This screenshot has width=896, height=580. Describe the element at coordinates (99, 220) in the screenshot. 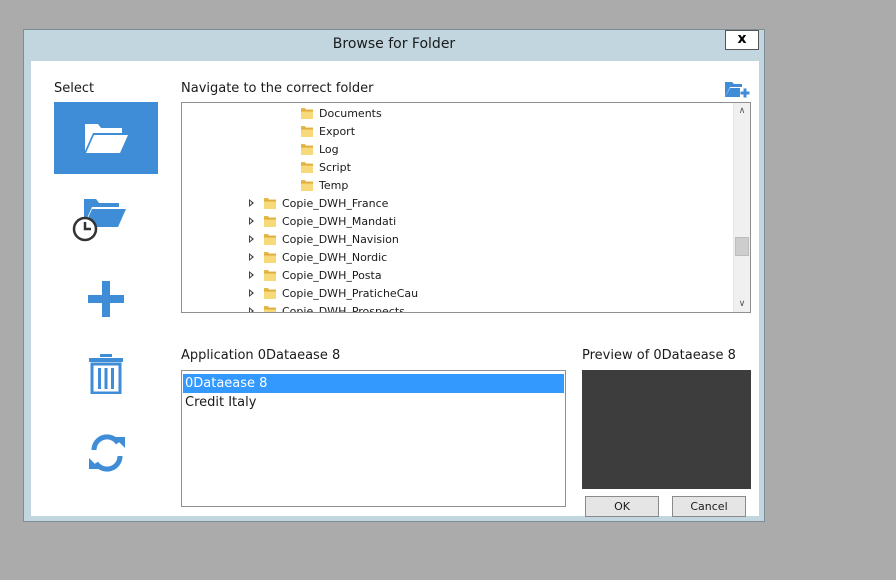

I see `folder-recent-icon` at that location.